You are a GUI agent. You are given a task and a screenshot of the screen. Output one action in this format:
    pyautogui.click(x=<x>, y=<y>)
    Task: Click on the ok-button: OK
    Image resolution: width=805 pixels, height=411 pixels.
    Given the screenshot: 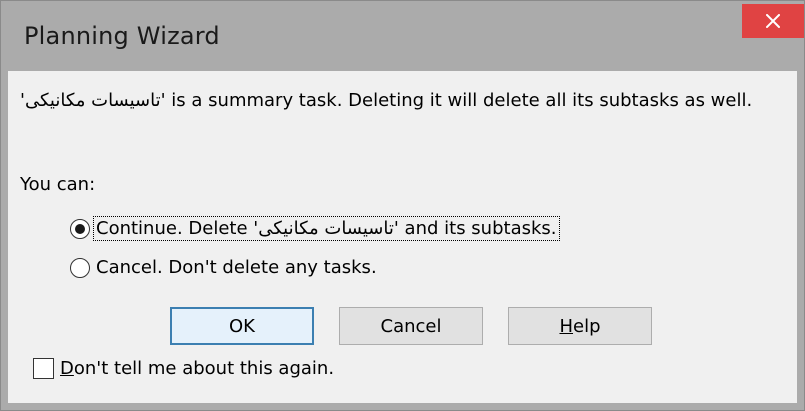 What is the action you would take?
    pyautogui.click(x=242, y=326)
    